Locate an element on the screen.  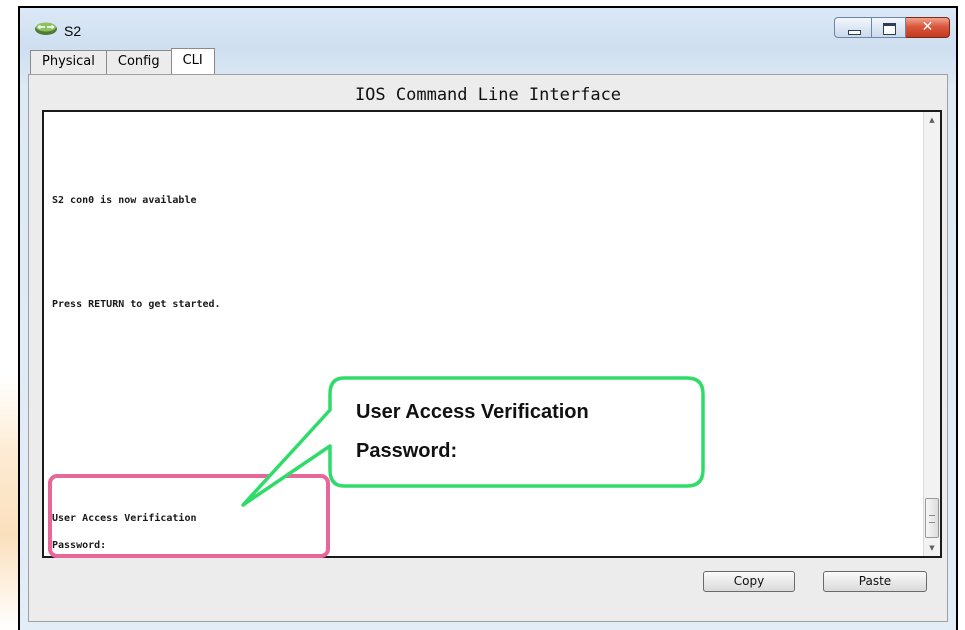
close-icon: ✕ is located at coordinates (927, 27).